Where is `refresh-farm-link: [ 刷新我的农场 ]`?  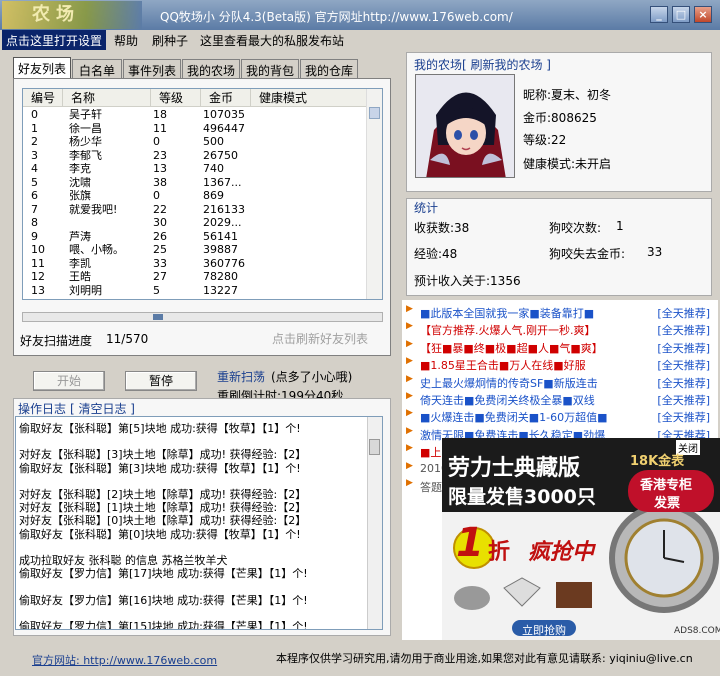
refresh-farm-link: [ 刷新我的农场 ] is located at coordinates (506, 64).